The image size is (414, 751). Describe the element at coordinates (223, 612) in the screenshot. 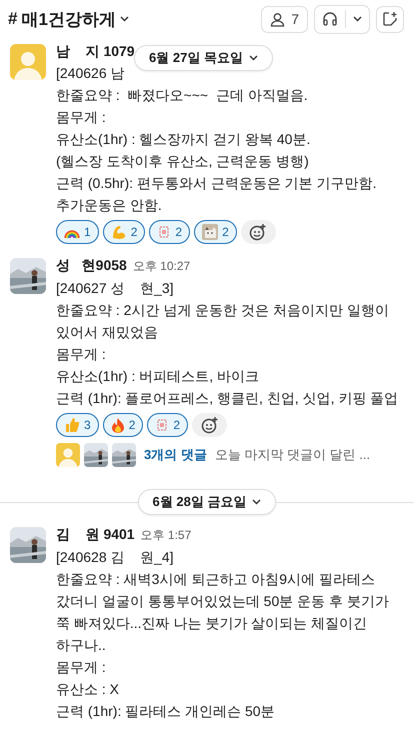

I see `message-text: 한줄요약 : 새벽3시에 퇴근하고 아침9시에 필라테스 갔더니 얼굴이 통통부어있었는데 50분 운동 후 붓기가 쭉 빠져있다...진짜 나는 붓기가 살이되는 체질이긴 하구나..` at that location.